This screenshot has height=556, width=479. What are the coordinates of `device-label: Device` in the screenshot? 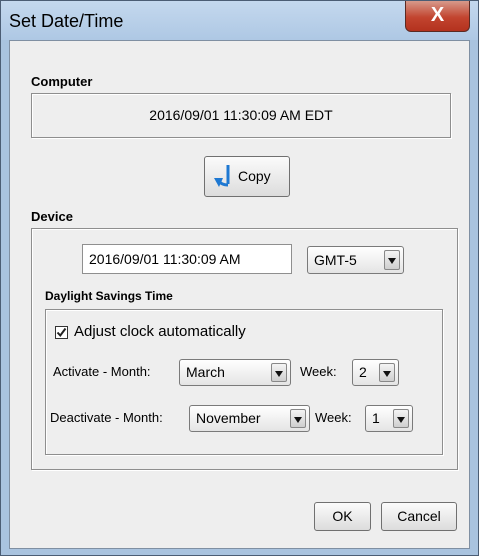 It's located at (52, 216).